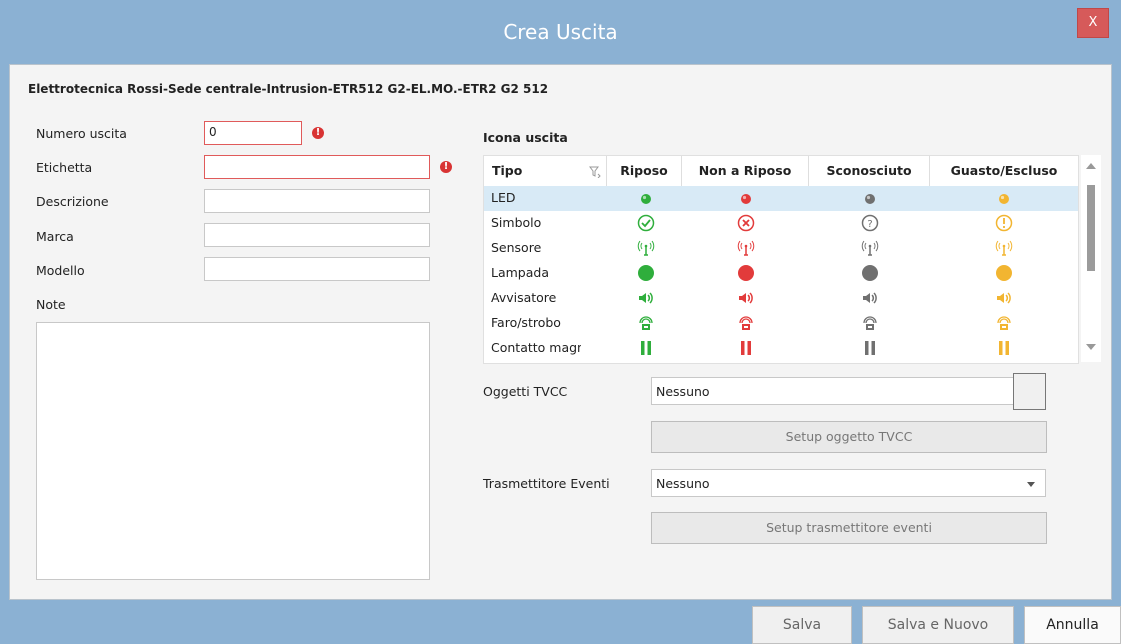  I want to click on table-row: Simbolo?, so click(781, 223).